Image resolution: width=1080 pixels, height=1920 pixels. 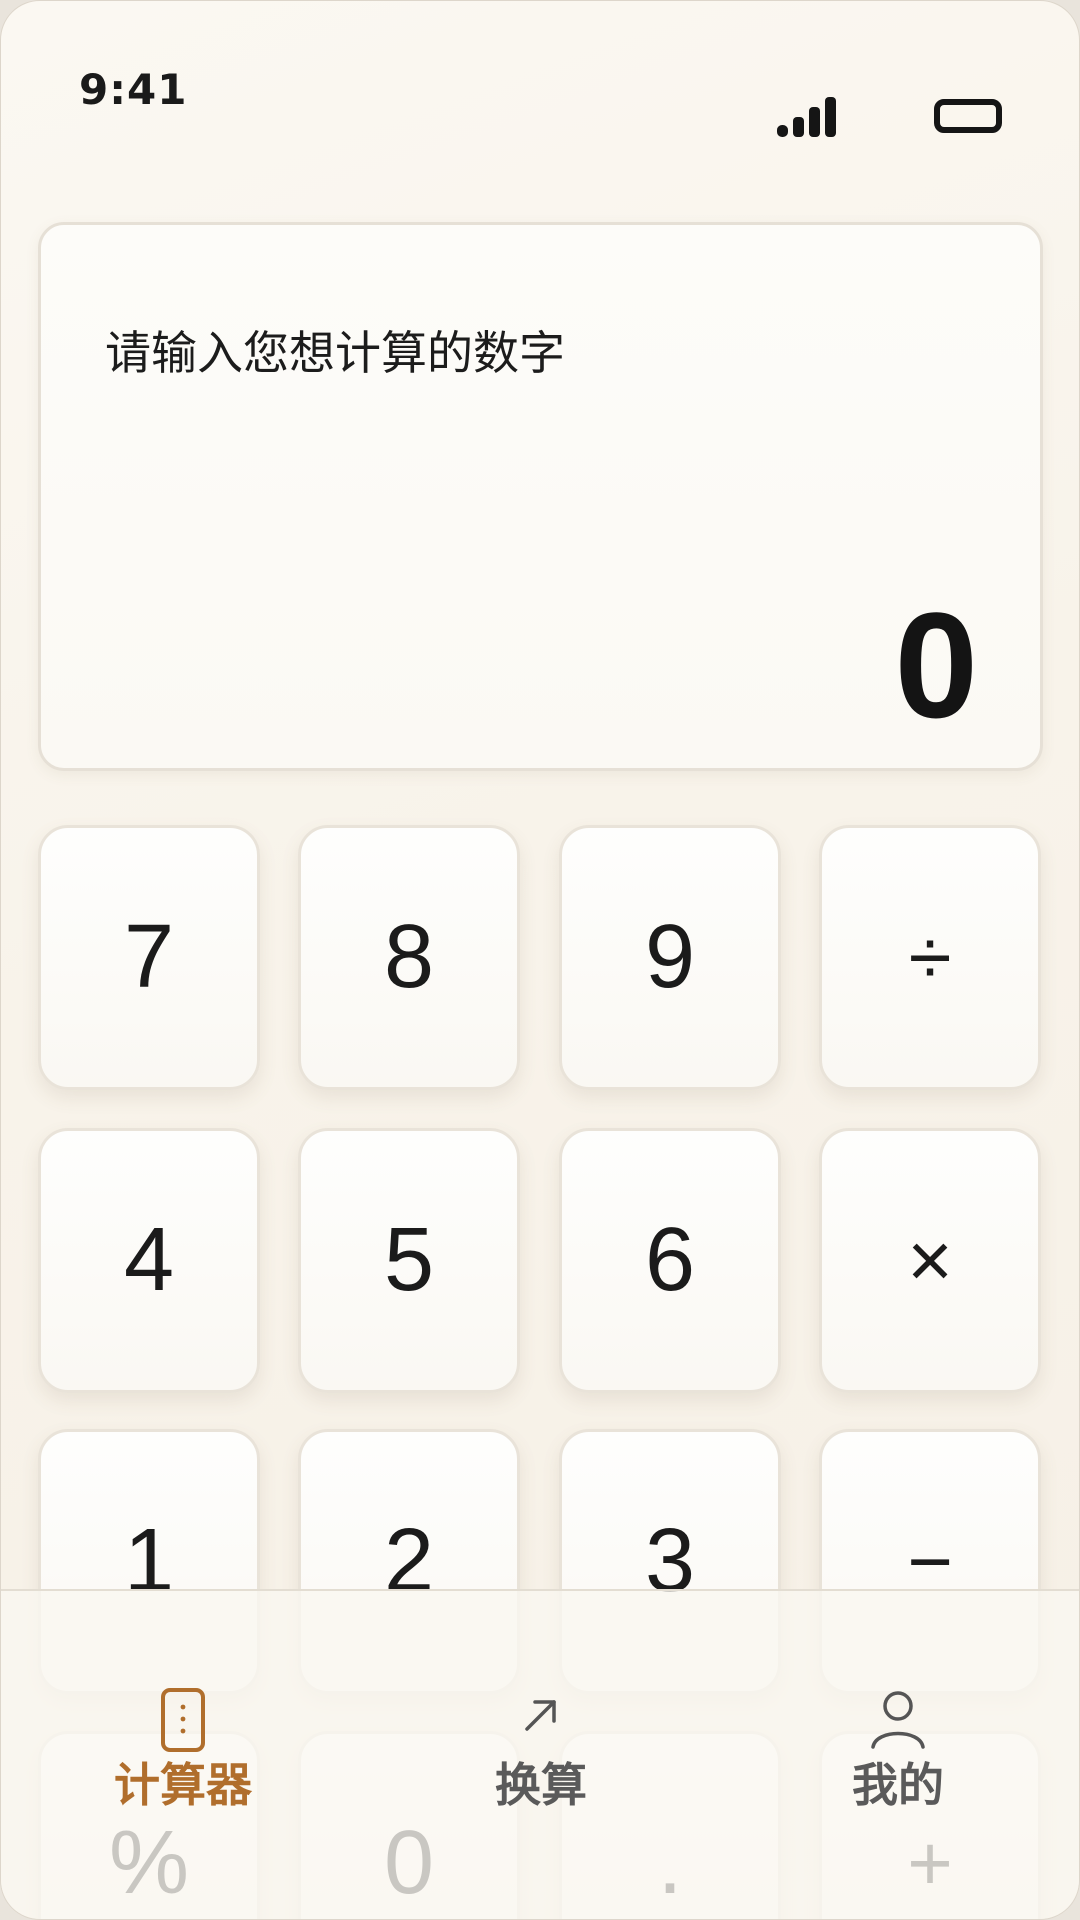 What do you see at coordinates (409, 1260) in the screenshot?
I see `key-5: 5` at bounding box center [409, 1260].